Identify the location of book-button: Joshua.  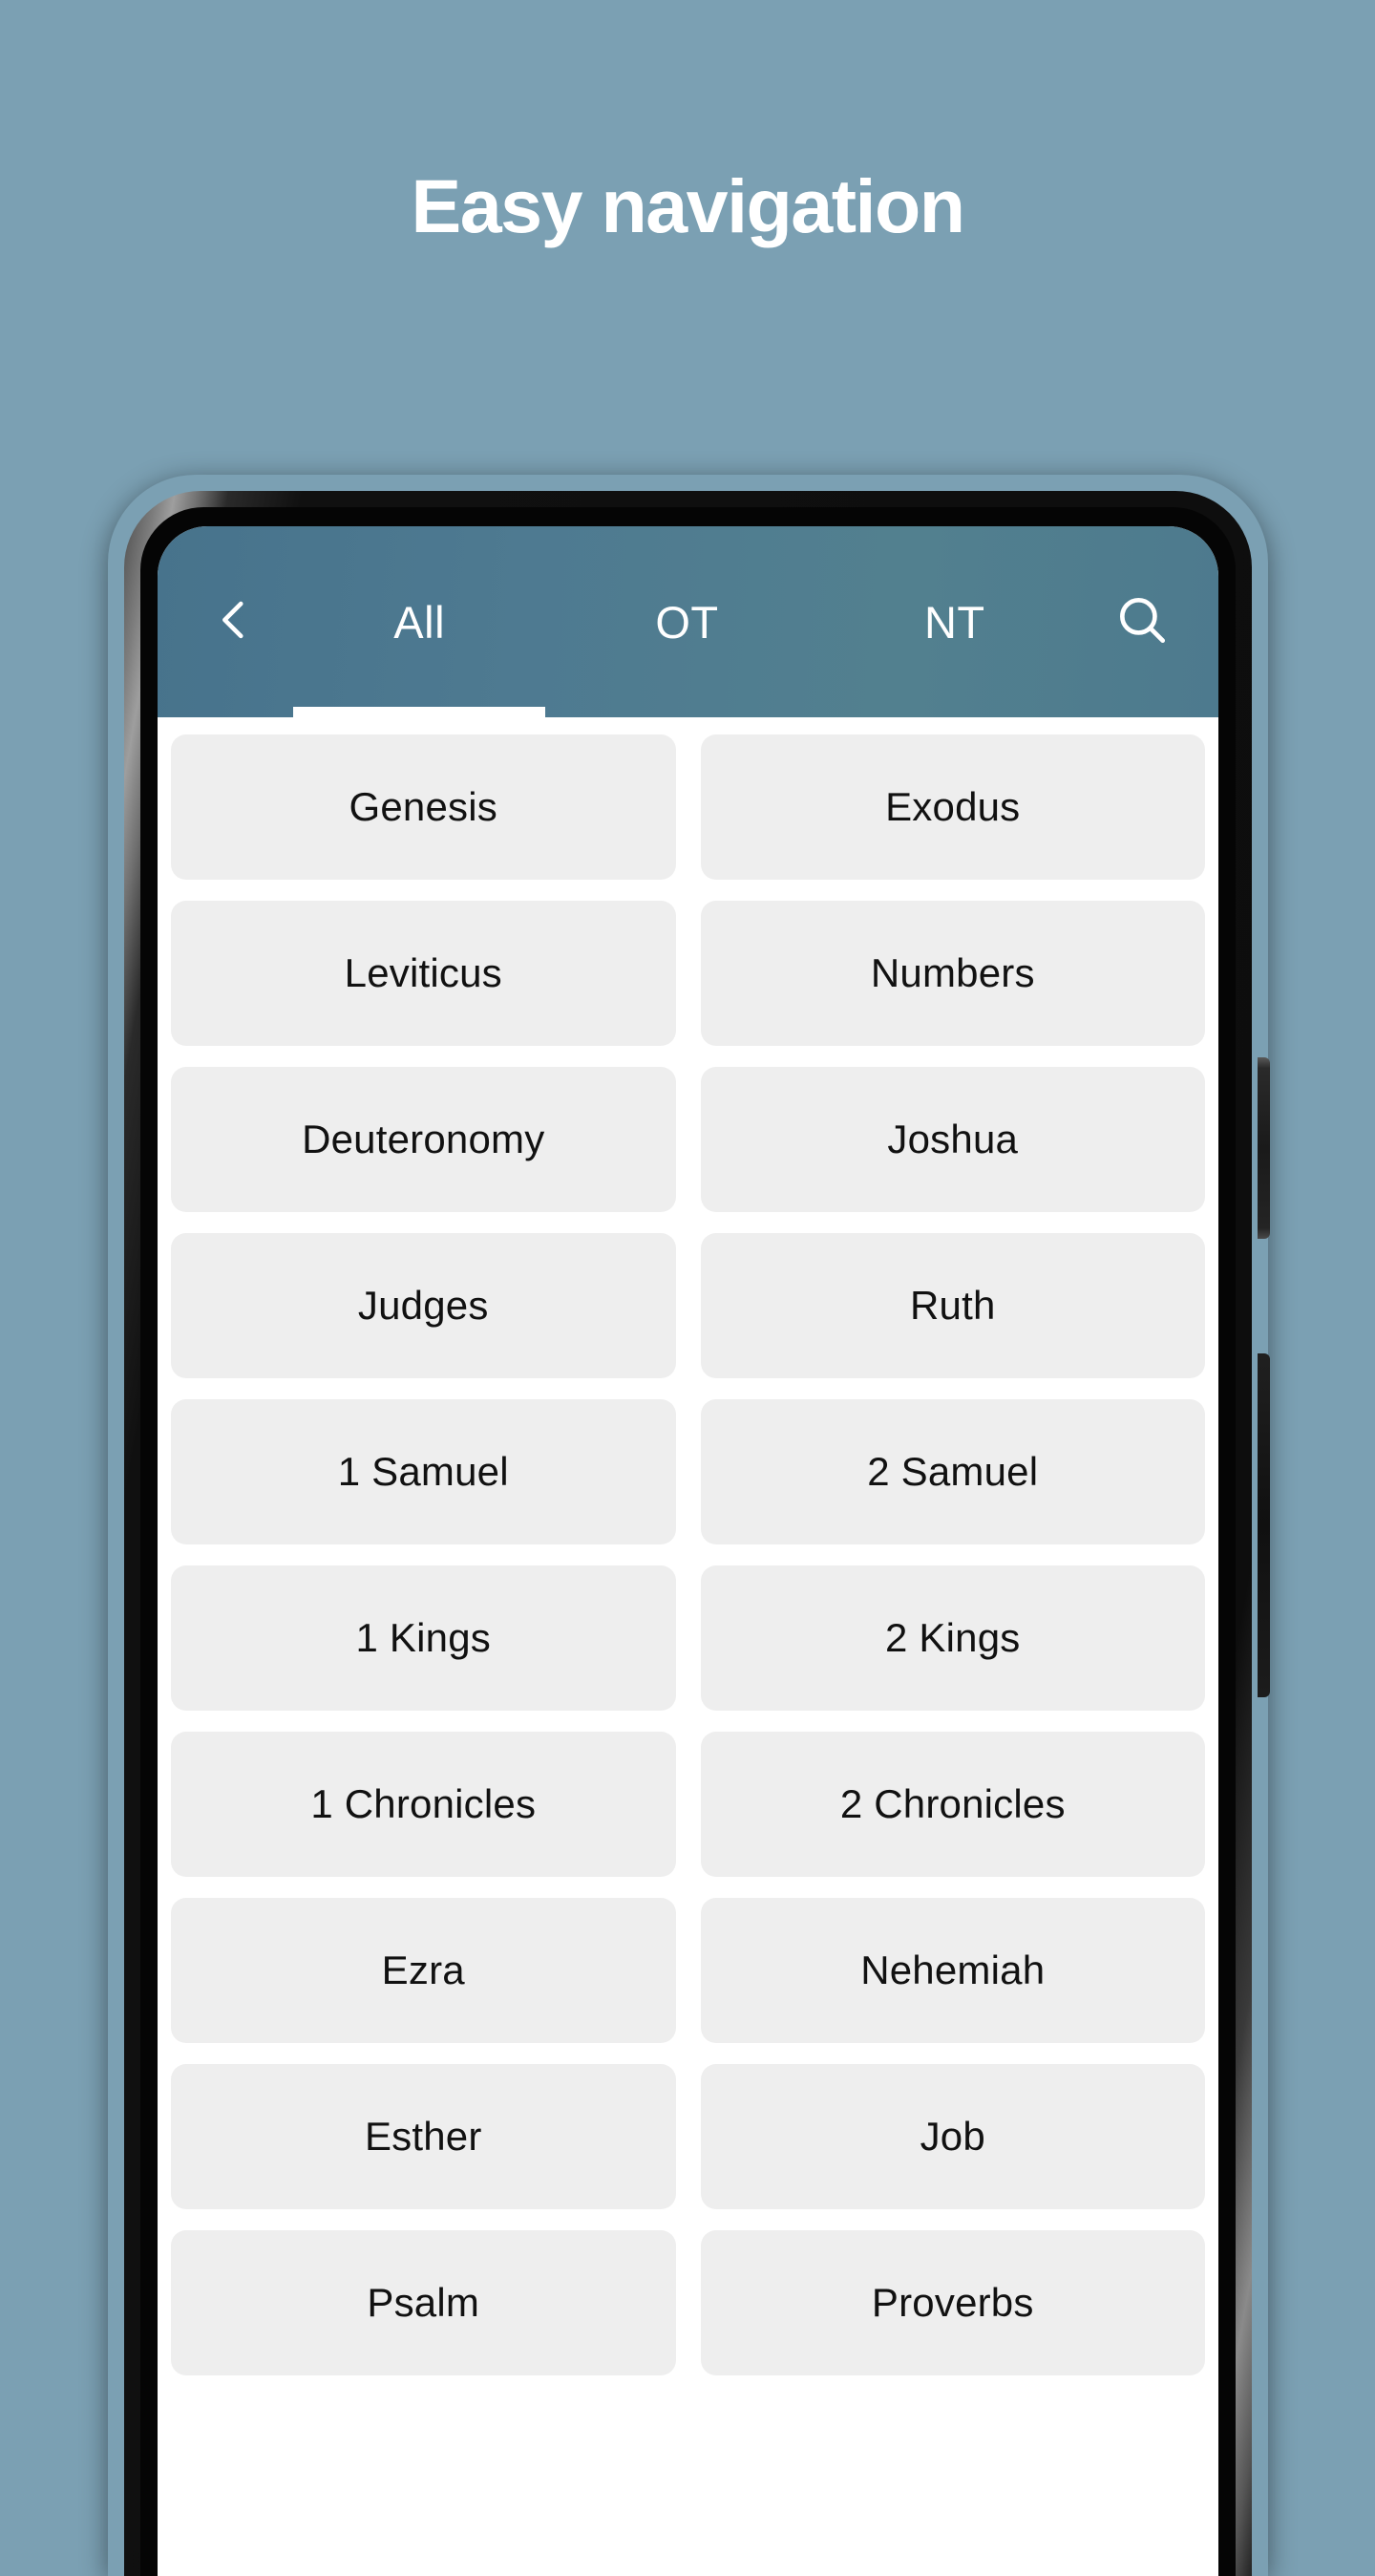
(953, 1139).